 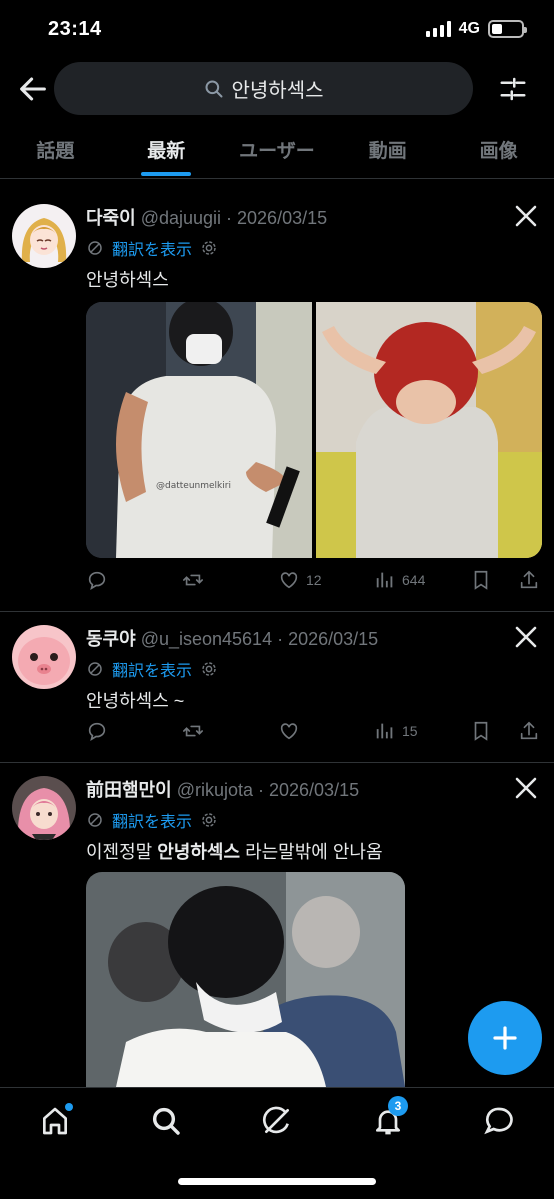 What do you see at coordinates (193, 486) in the screenshot?
I see `media-watermark: @datteunmelkiri` at bounding box center [193, 486].